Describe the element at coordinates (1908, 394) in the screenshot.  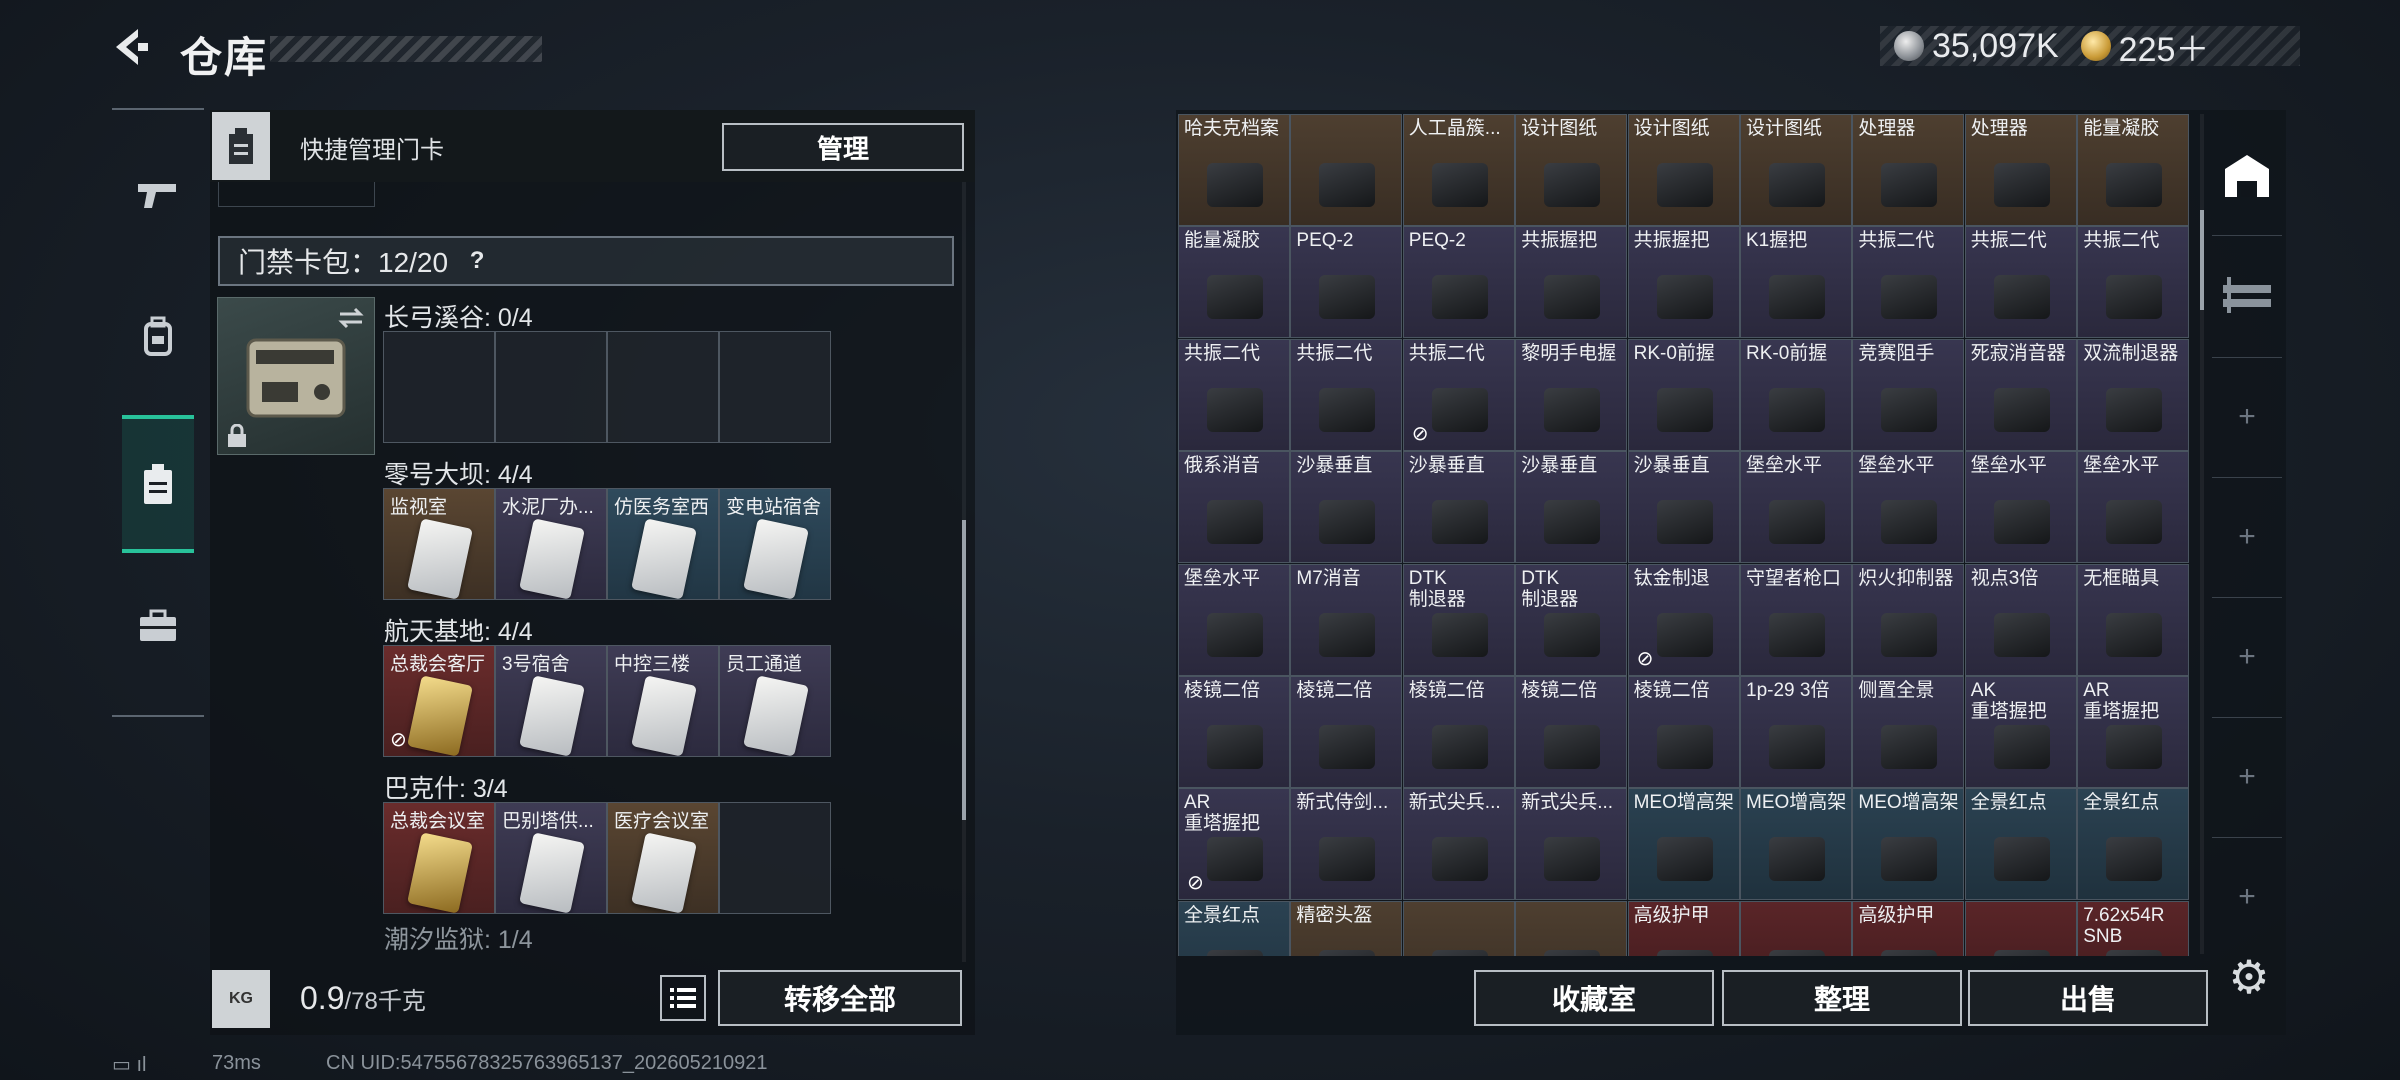
I see `inventory-item: 竞赛阻手` at that location.